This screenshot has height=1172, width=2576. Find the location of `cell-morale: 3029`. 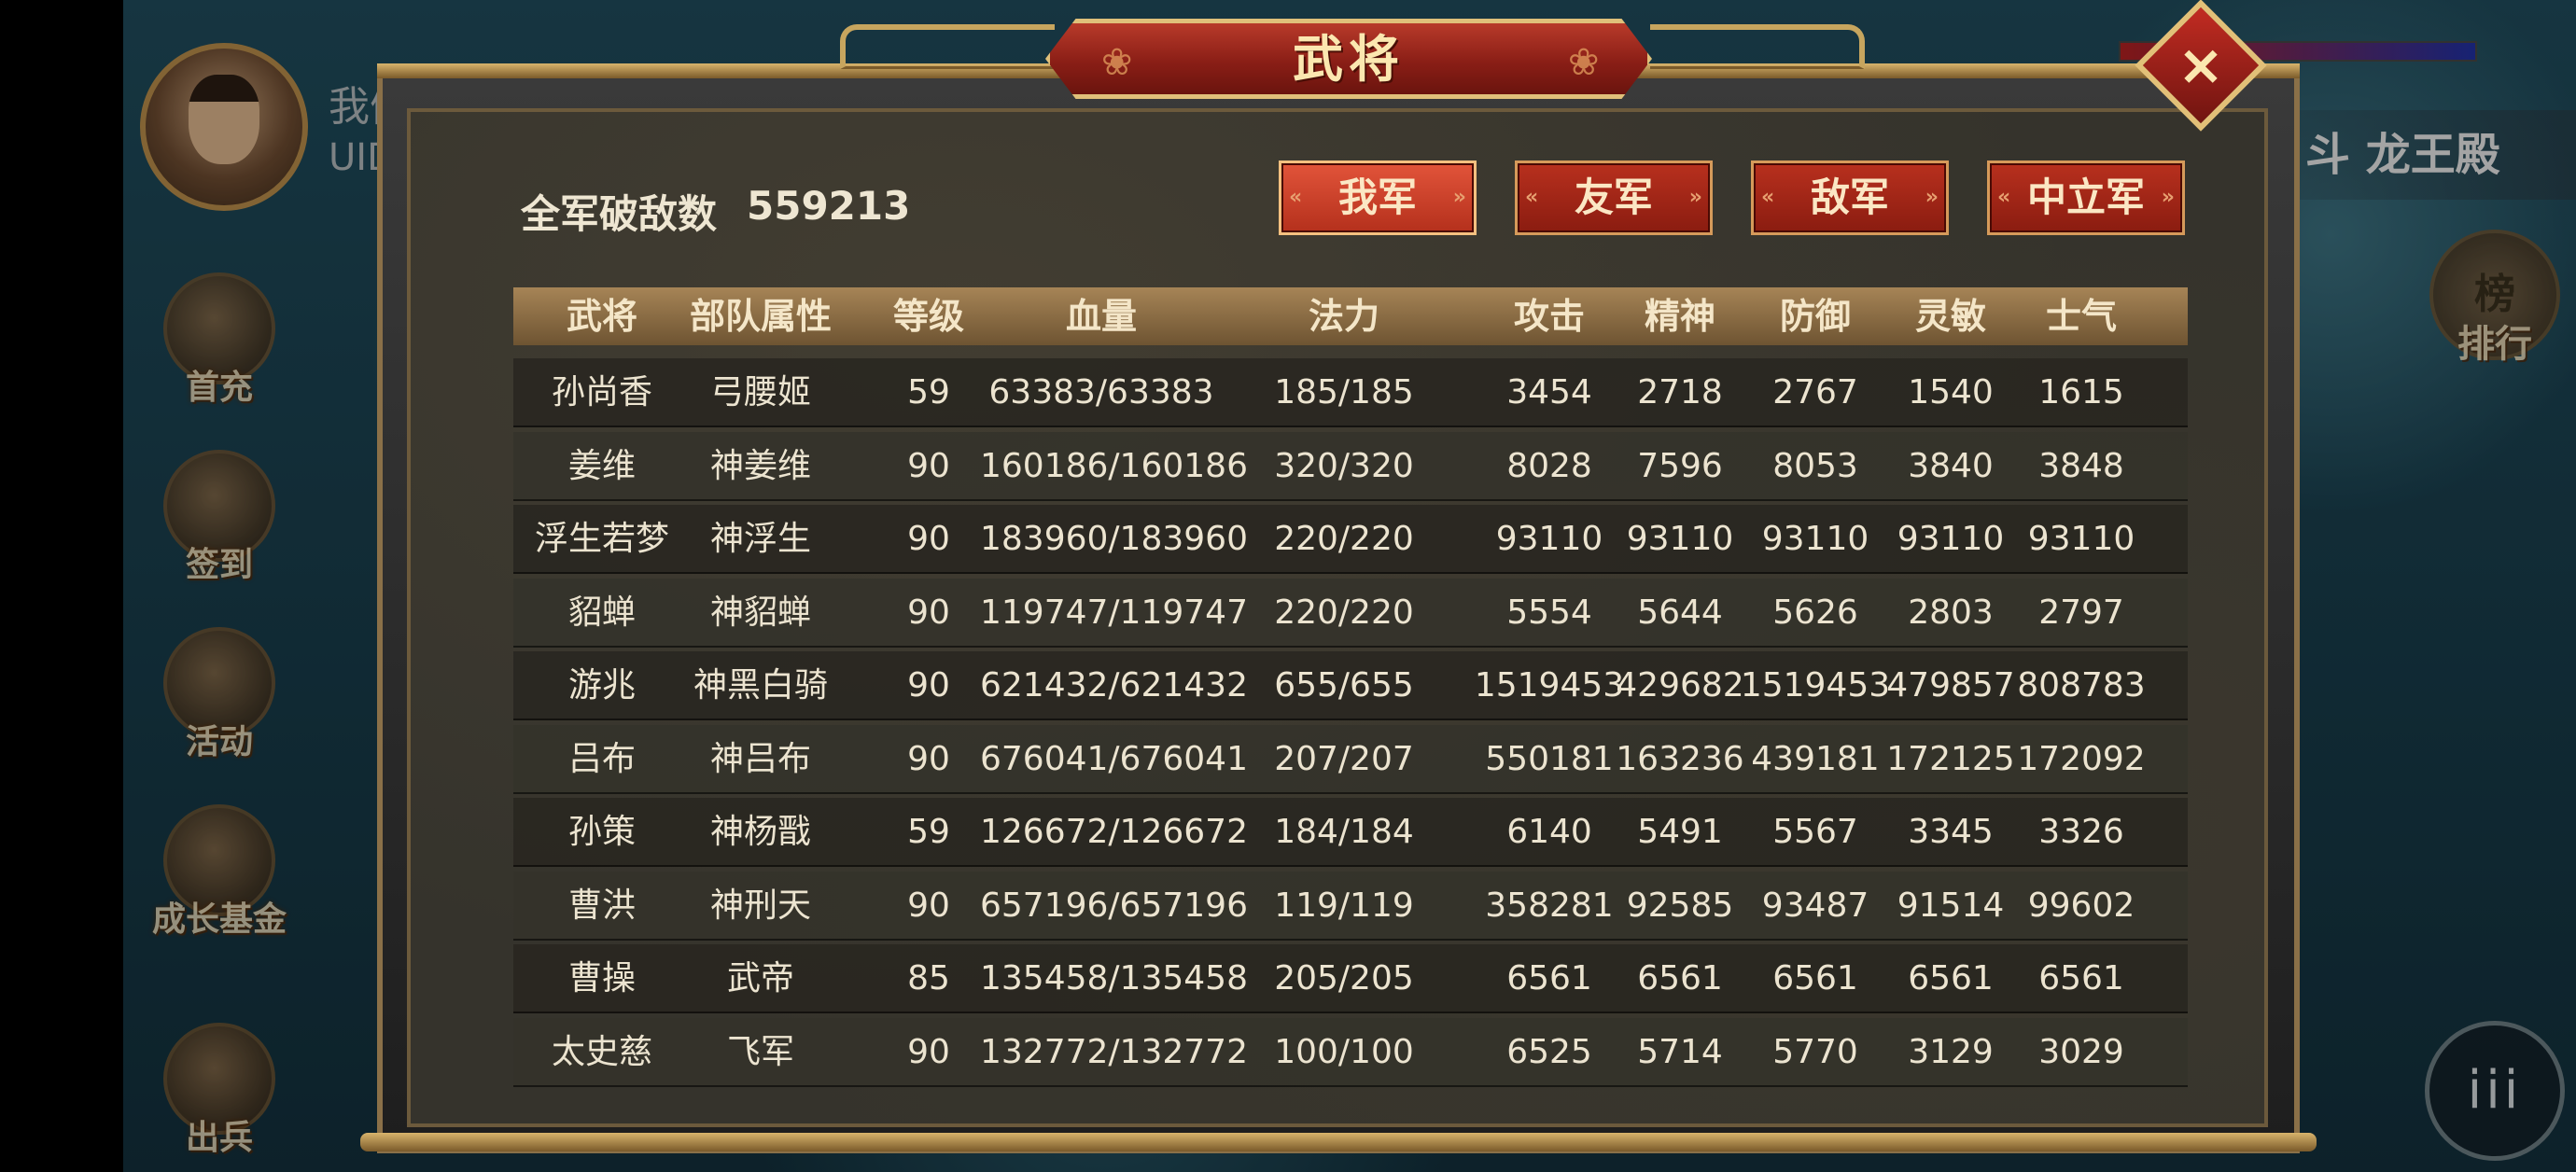

cell-morale: 3029 is located at coordinates (2081, 1052).